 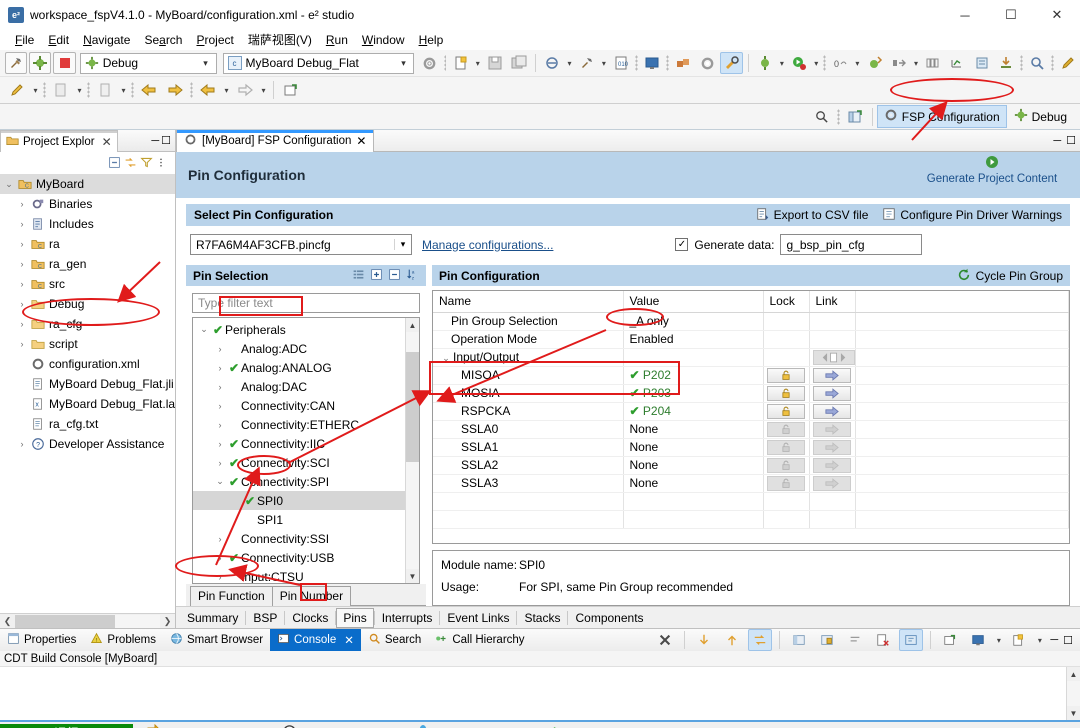 What do you see at coordinates (965, 15) in the screenshot?
I see `minimize-button: ─` at bounding box center [965, 15].